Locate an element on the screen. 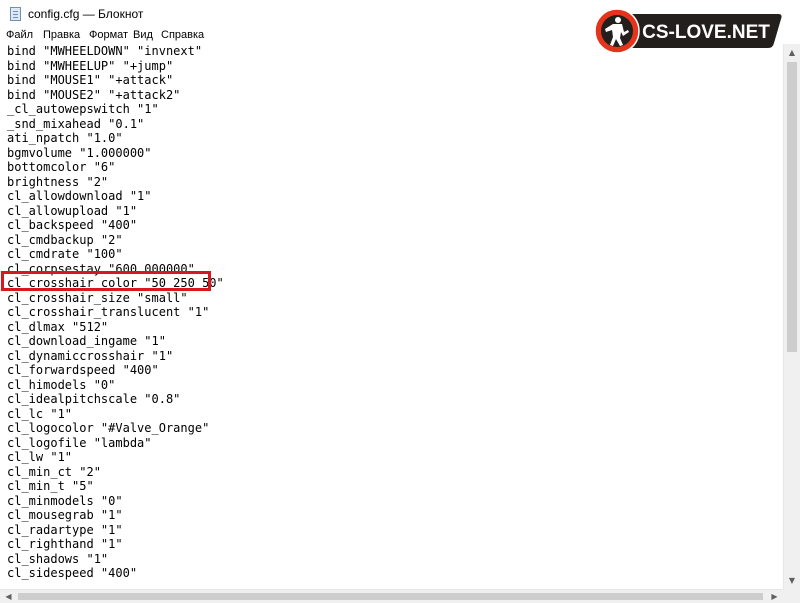 This screenshot has height=603, width=800. text-line: _snd_mixahead "0.1" is located at coordinates (76, 123).